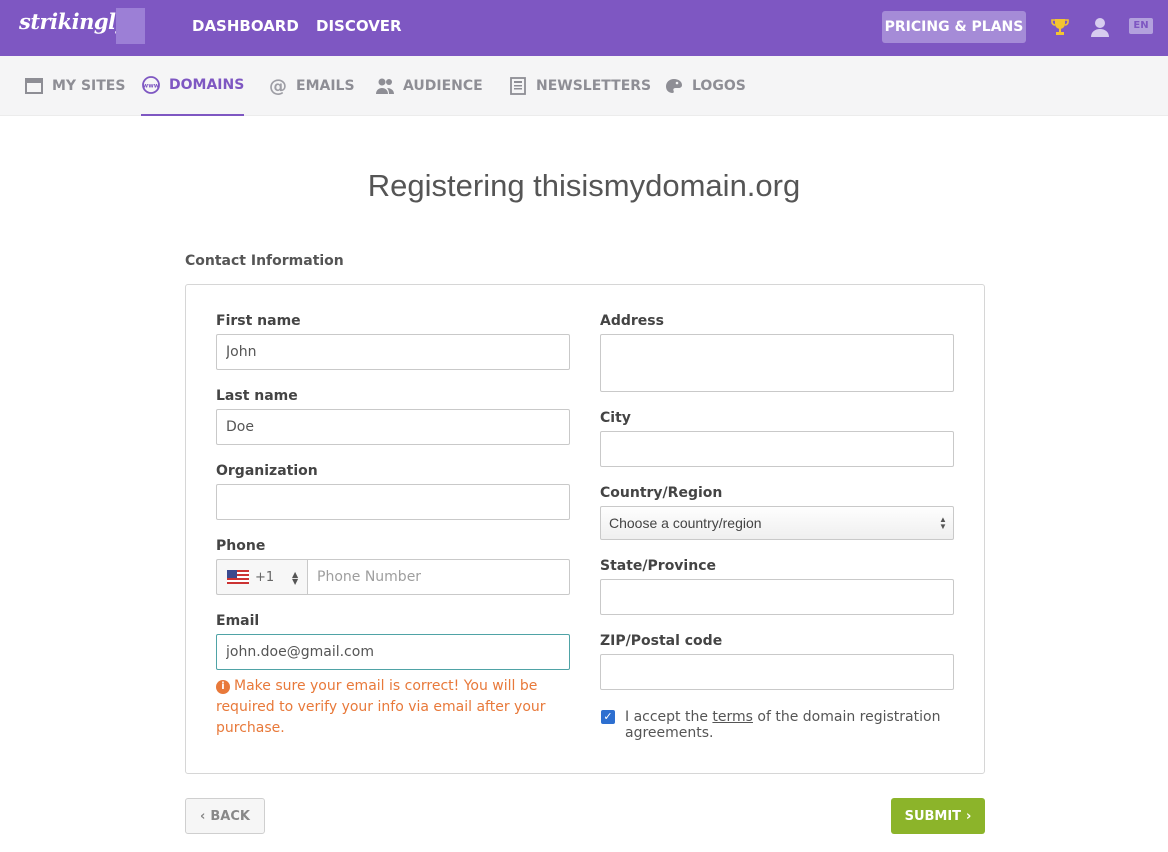 The image size is (1168, 852). What do you see at coordinates (223, 687) in the screenshot?
I see `info-icon: i` at bounding box center [223, 687].